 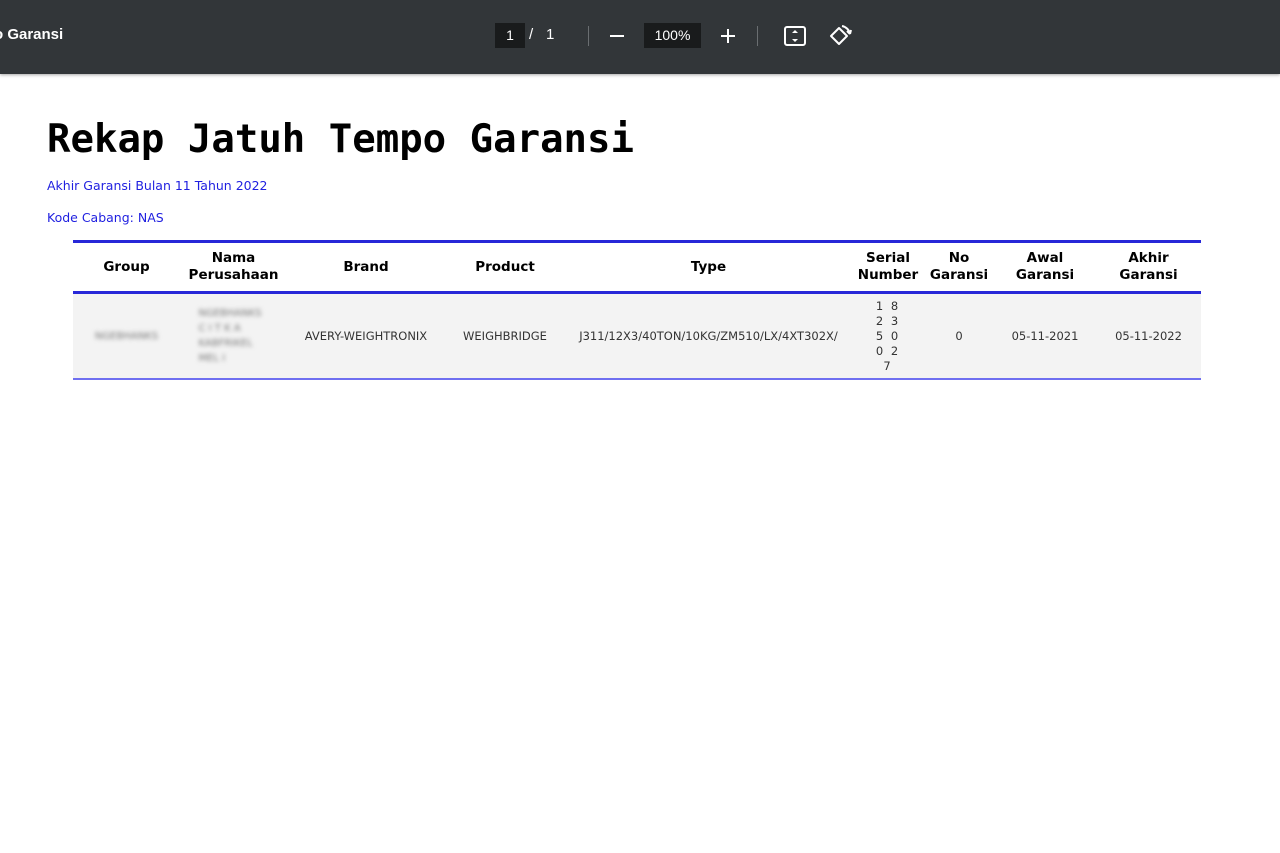 I want to click on page-number-input: 1, so click(x=510, y=35).